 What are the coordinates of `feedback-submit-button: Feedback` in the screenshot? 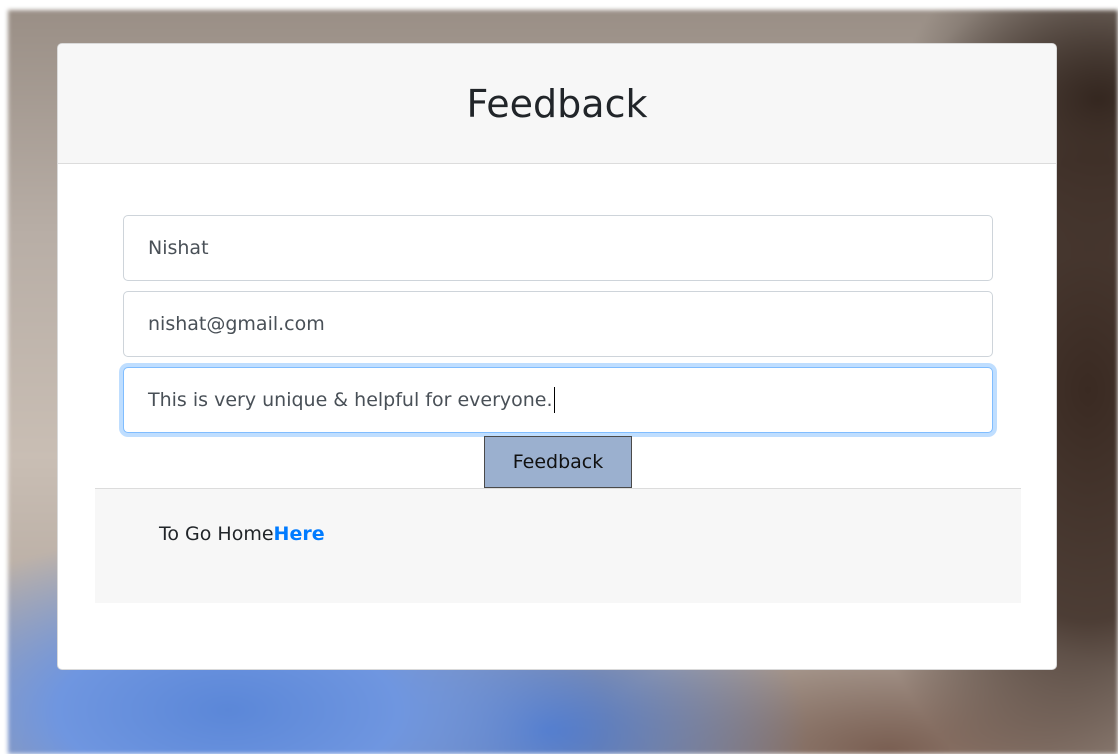 It's located at (558, 462).